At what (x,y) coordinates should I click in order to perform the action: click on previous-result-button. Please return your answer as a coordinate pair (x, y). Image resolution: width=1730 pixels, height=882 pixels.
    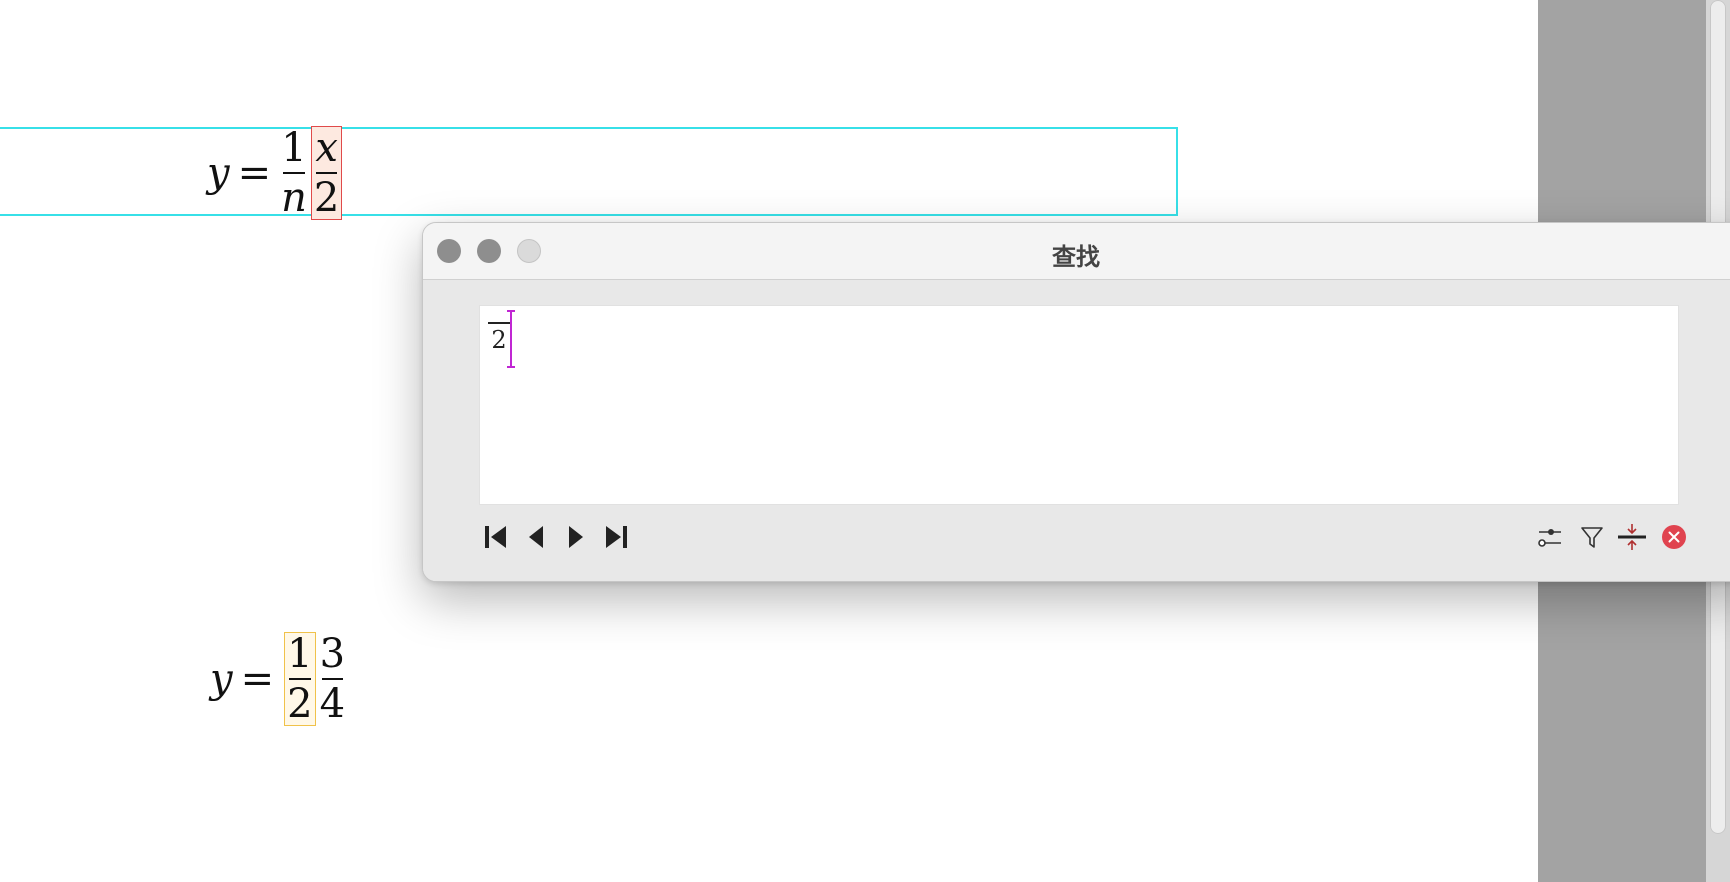
    Looking at the image, I should click on (536, 537).